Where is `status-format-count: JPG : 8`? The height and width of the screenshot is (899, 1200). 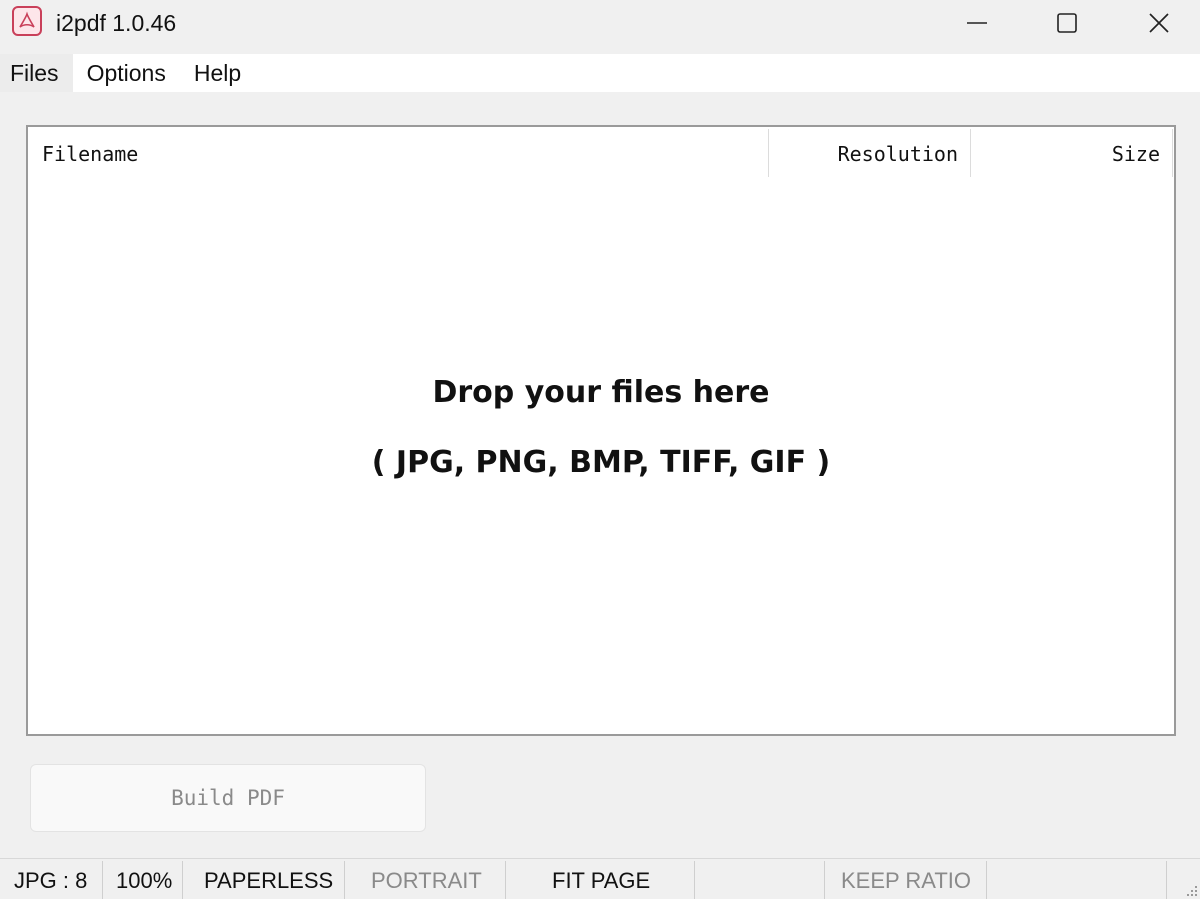
status-format-count: JPG : 8 is located at coordinates (50, 879).